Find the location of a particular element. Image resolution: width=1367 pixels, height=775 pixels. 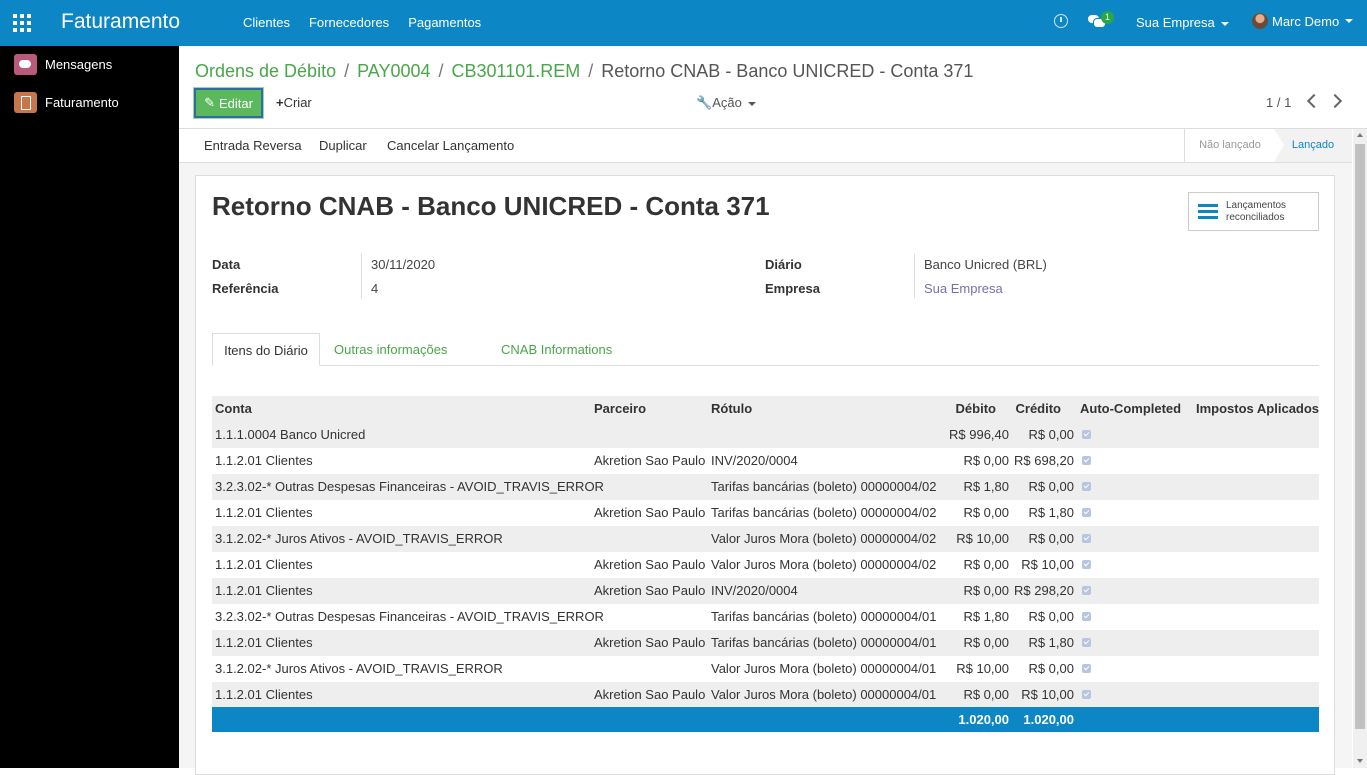

cell-debito: R$ 1,80 is located at coordinates (986, 486).